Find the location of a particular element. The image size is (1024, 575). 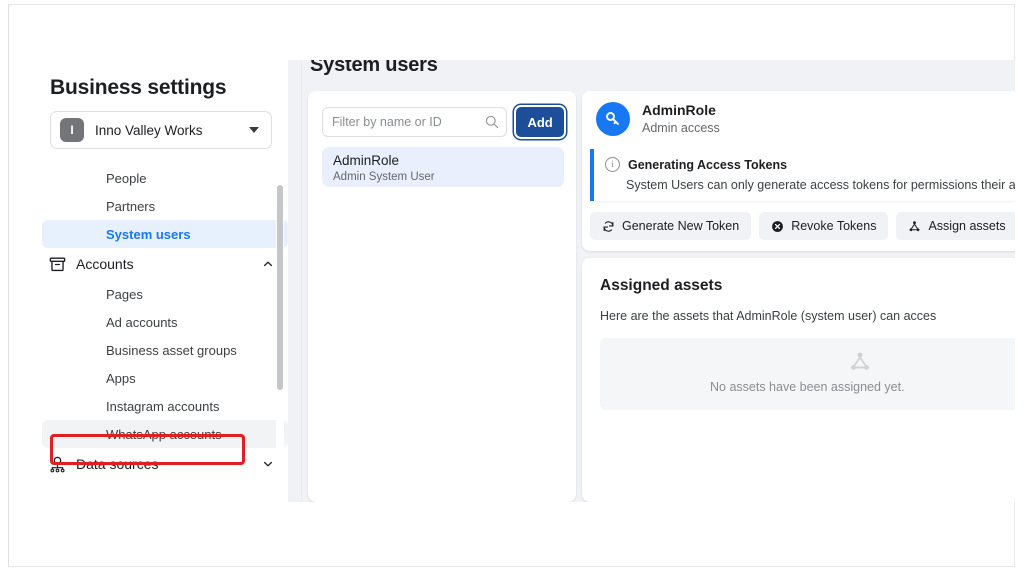

data-sources-icon is located at coordinates (57, 464).